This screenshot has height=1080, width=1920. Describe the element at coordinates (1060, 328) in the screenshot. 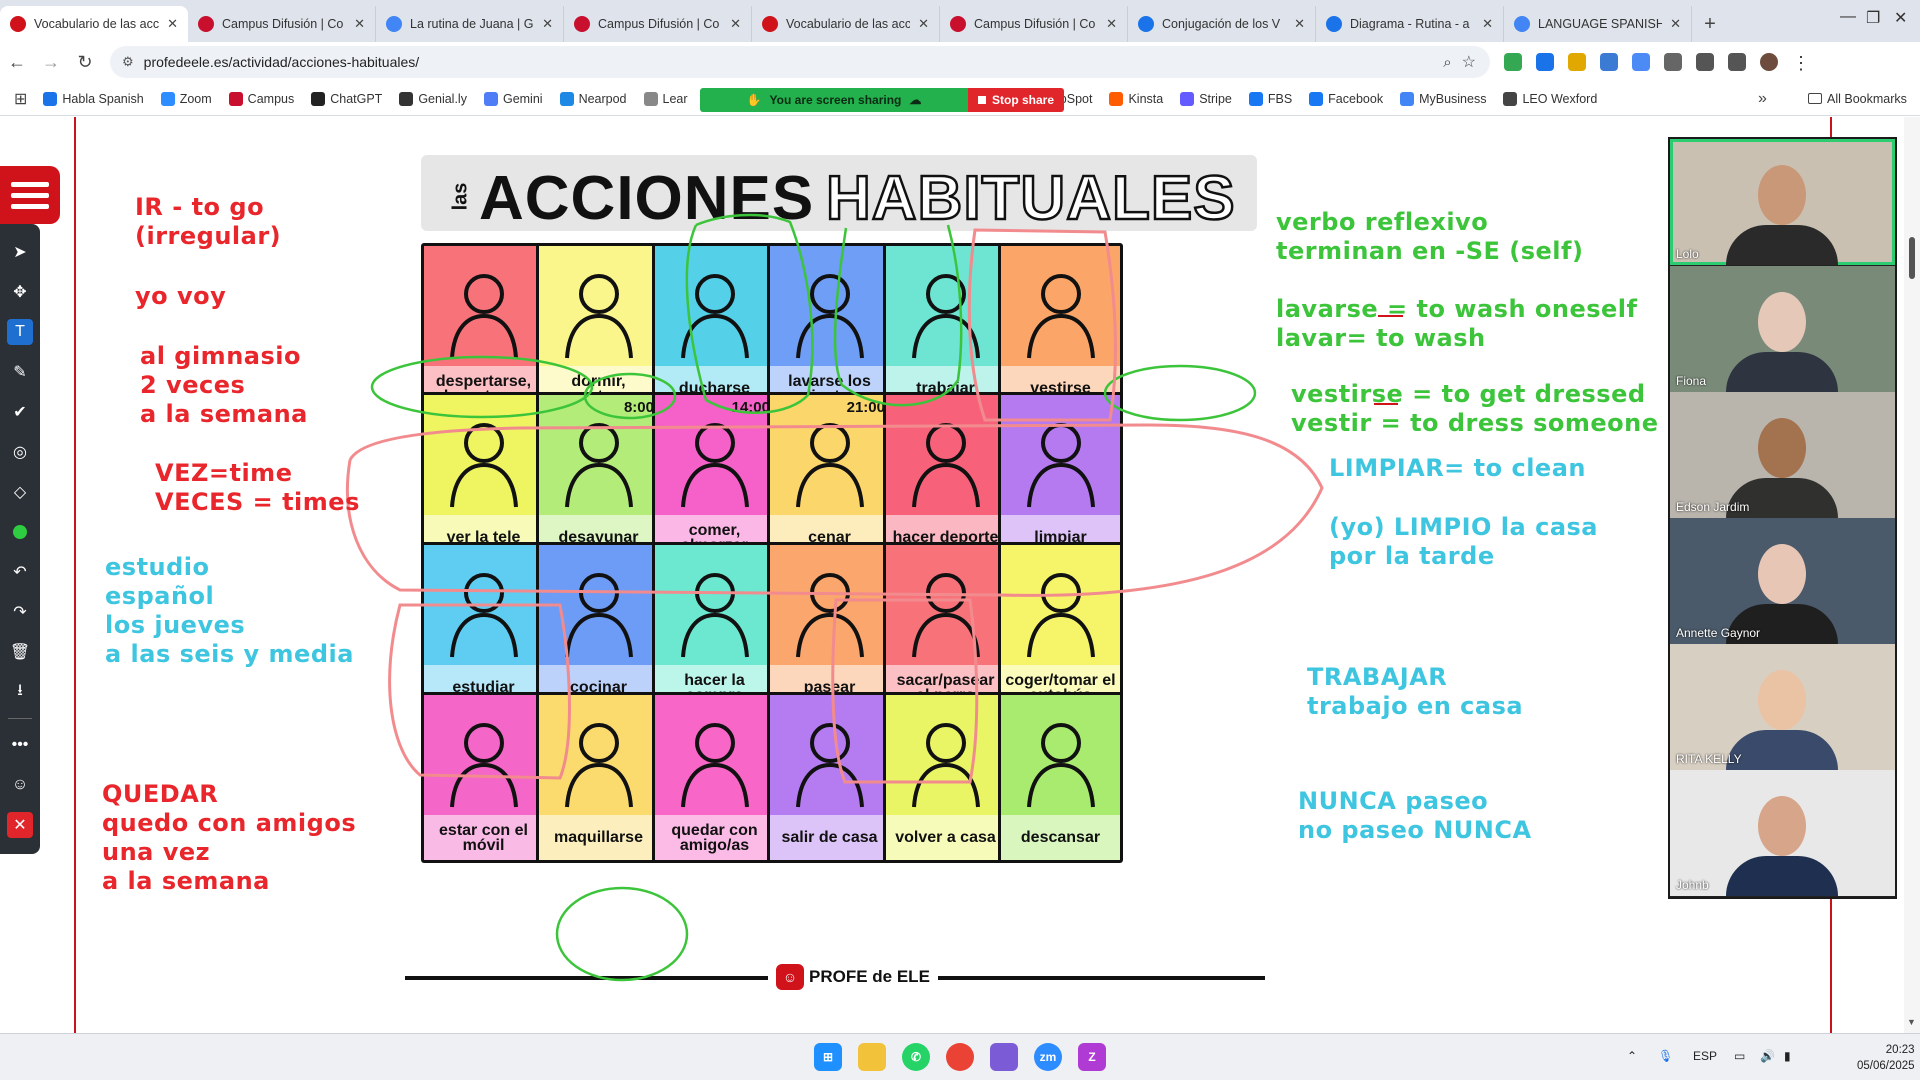

I see `activity-card: vestirse` at that location.